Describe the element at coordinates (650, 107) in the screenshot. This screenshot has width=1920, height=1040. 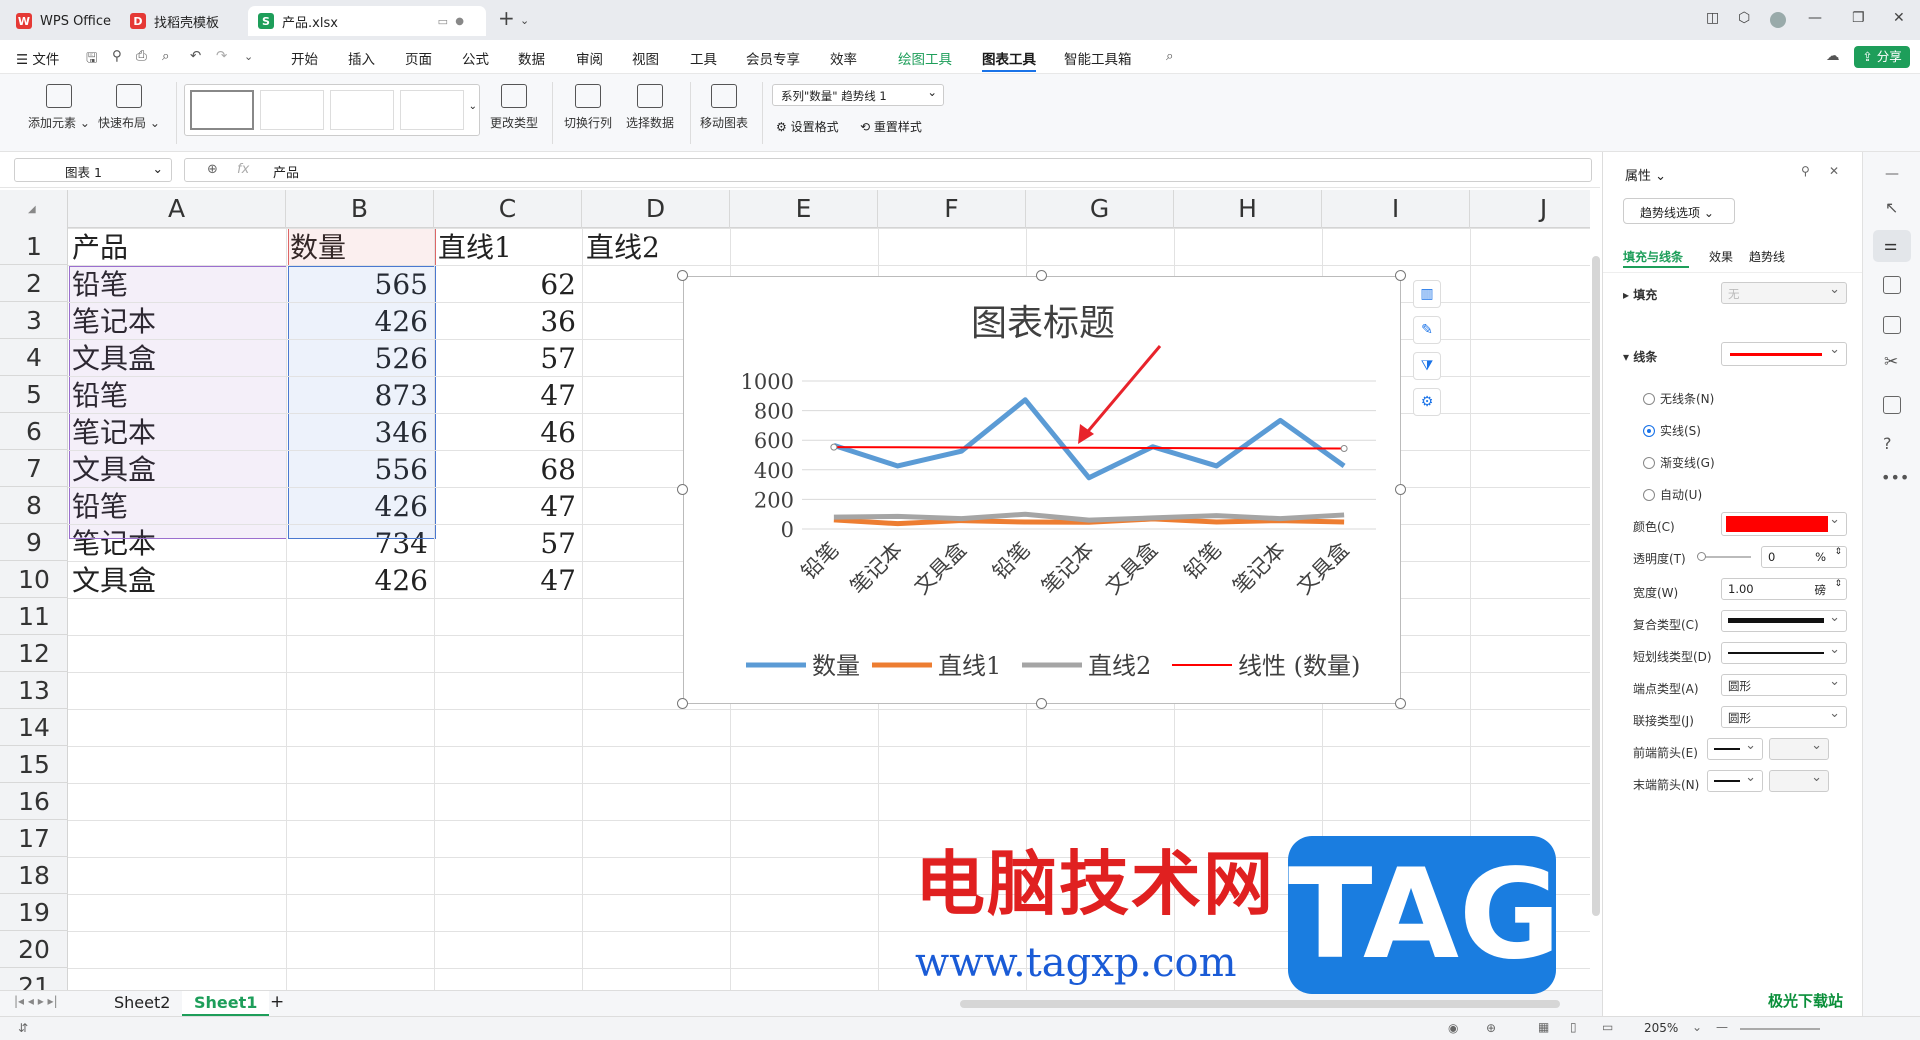
I see `select-data-button: 选择数据` at that location.